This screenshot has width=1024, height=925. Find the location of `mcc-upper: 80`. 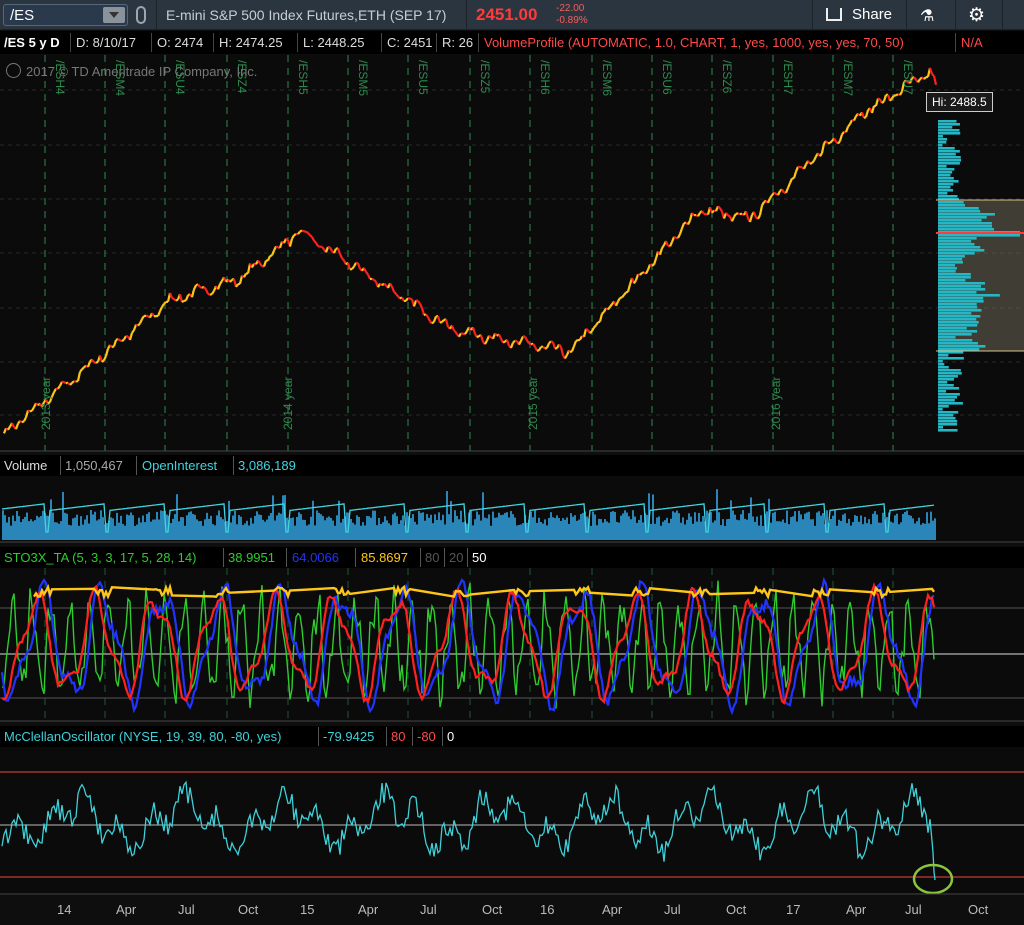

mcc-upper: 80 is located at coordinates (398, 736).